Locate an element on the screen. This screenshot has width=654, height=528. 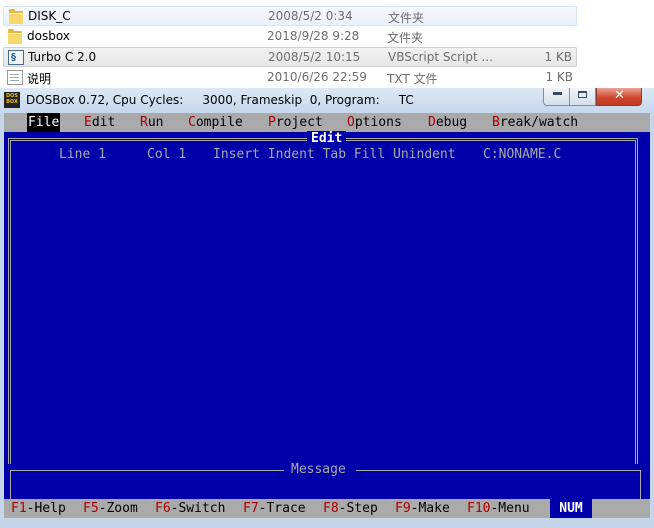
fkey-zoom: F5-Zoom is located at coordinates (110, 508).